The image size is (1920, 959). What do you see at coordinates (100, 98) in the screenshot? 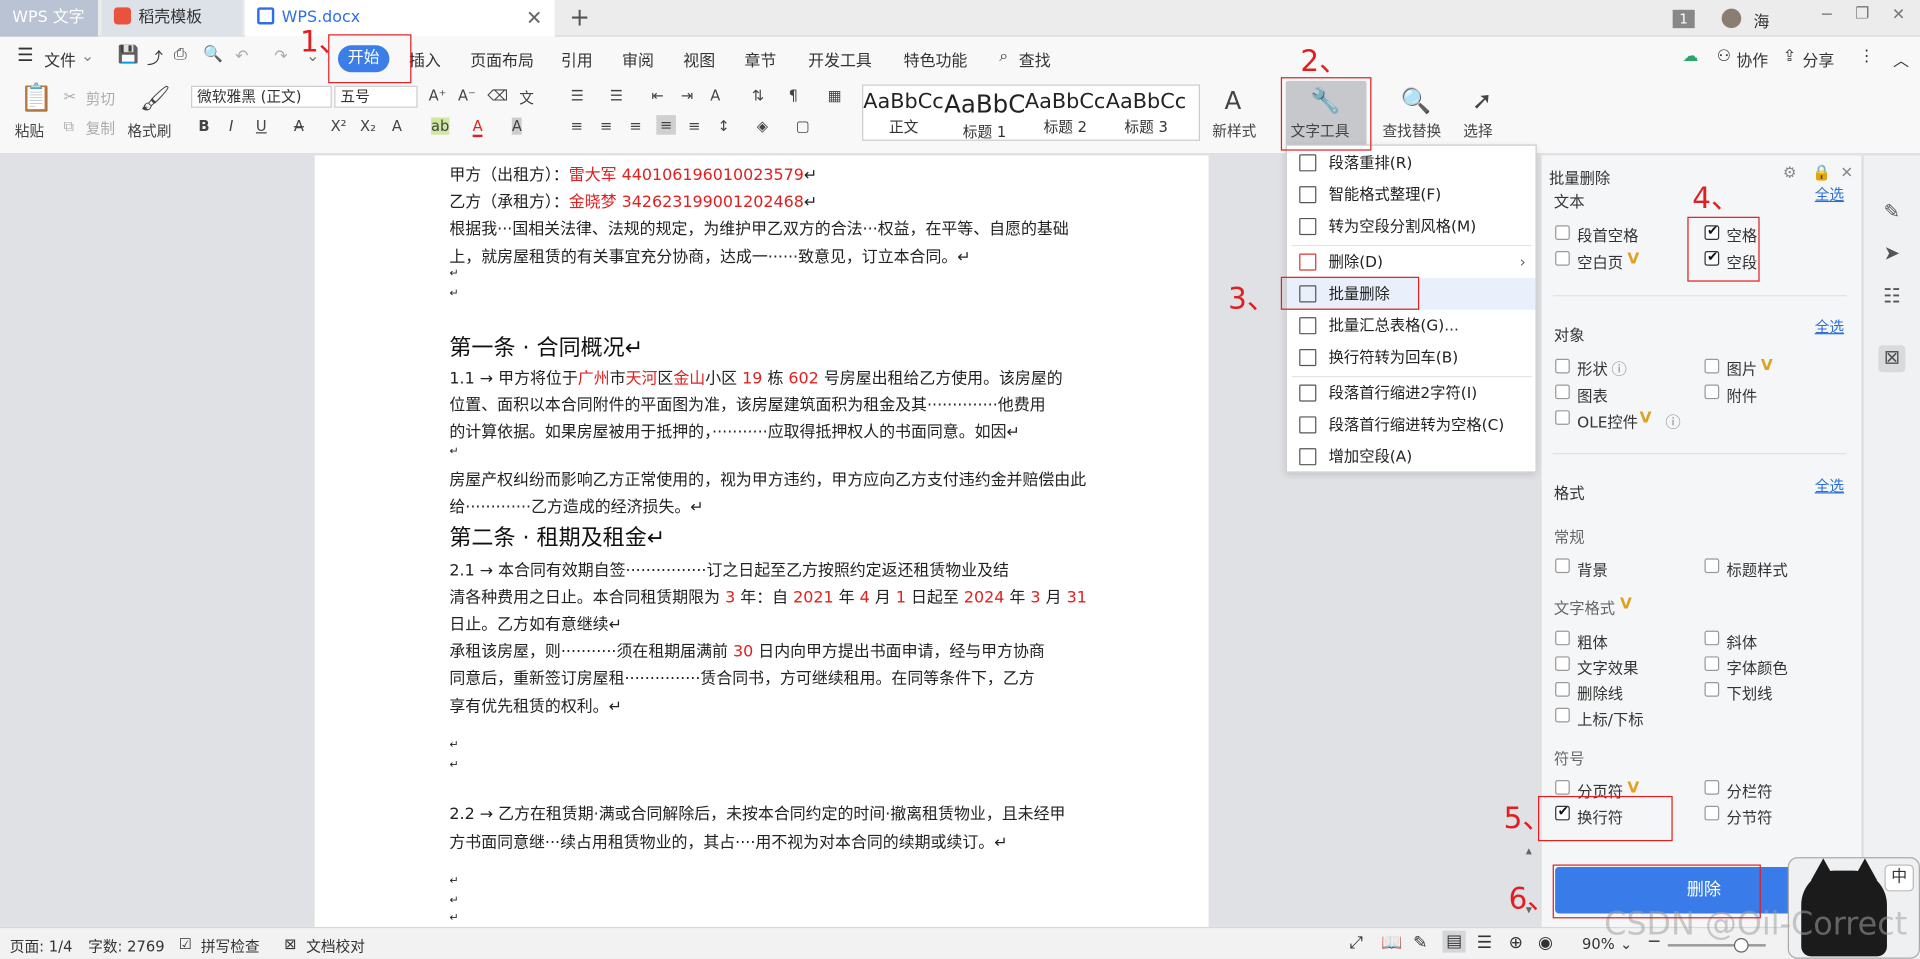
I see `cut-button: 剪切` at bounding box center [100, 98].